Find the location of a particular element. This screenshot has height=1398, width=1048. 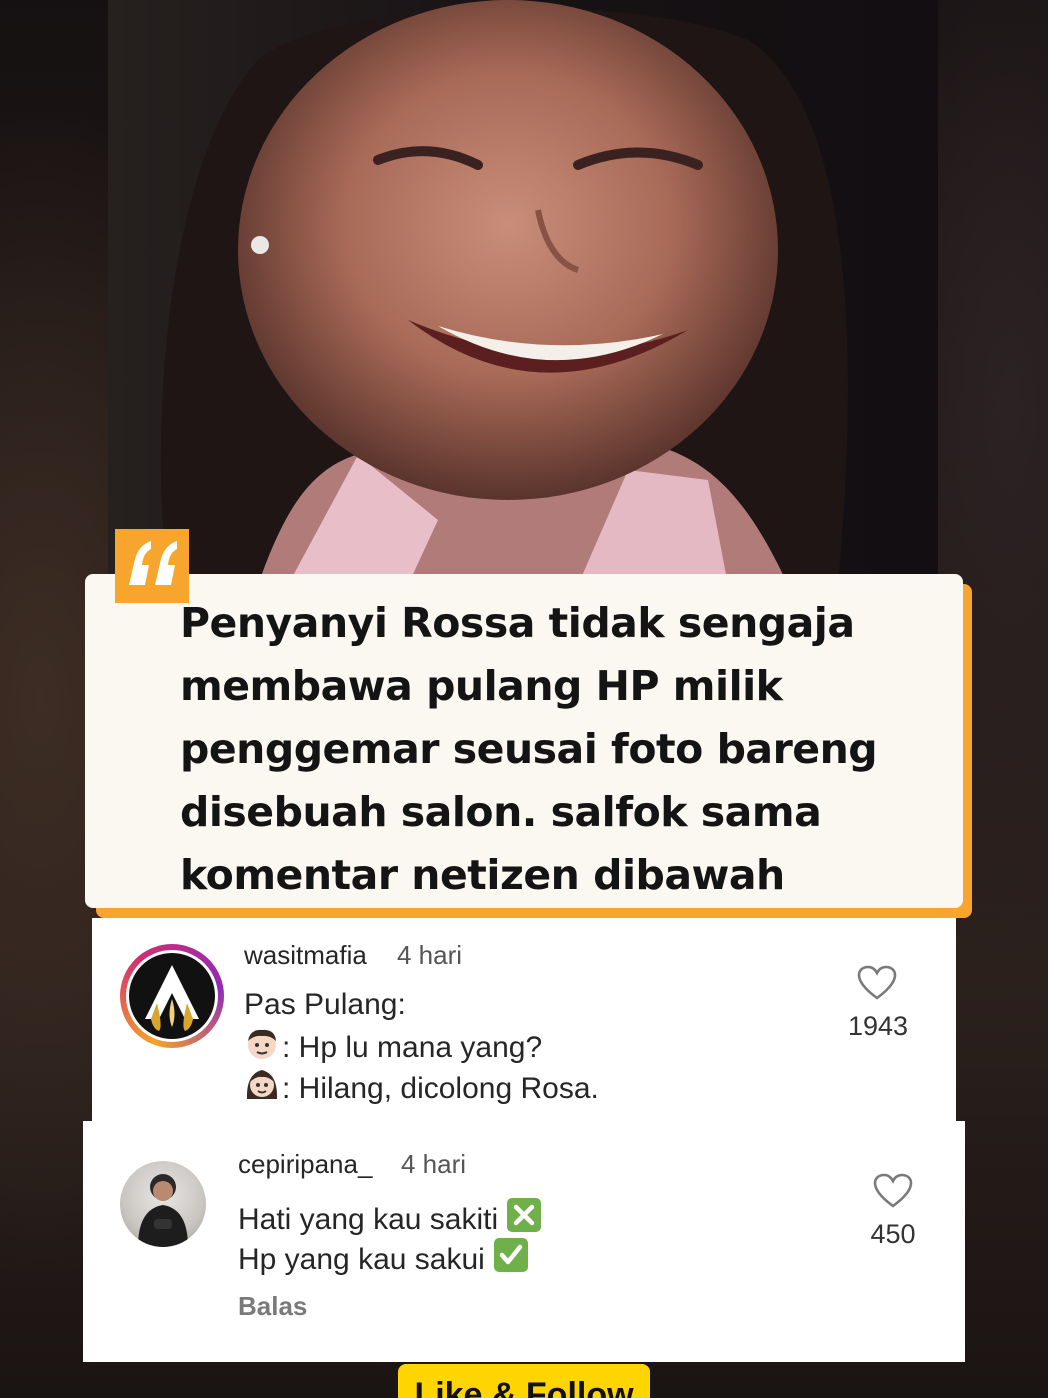

like-follow-button: Like & Follow is located at coordinates (524, 1381).